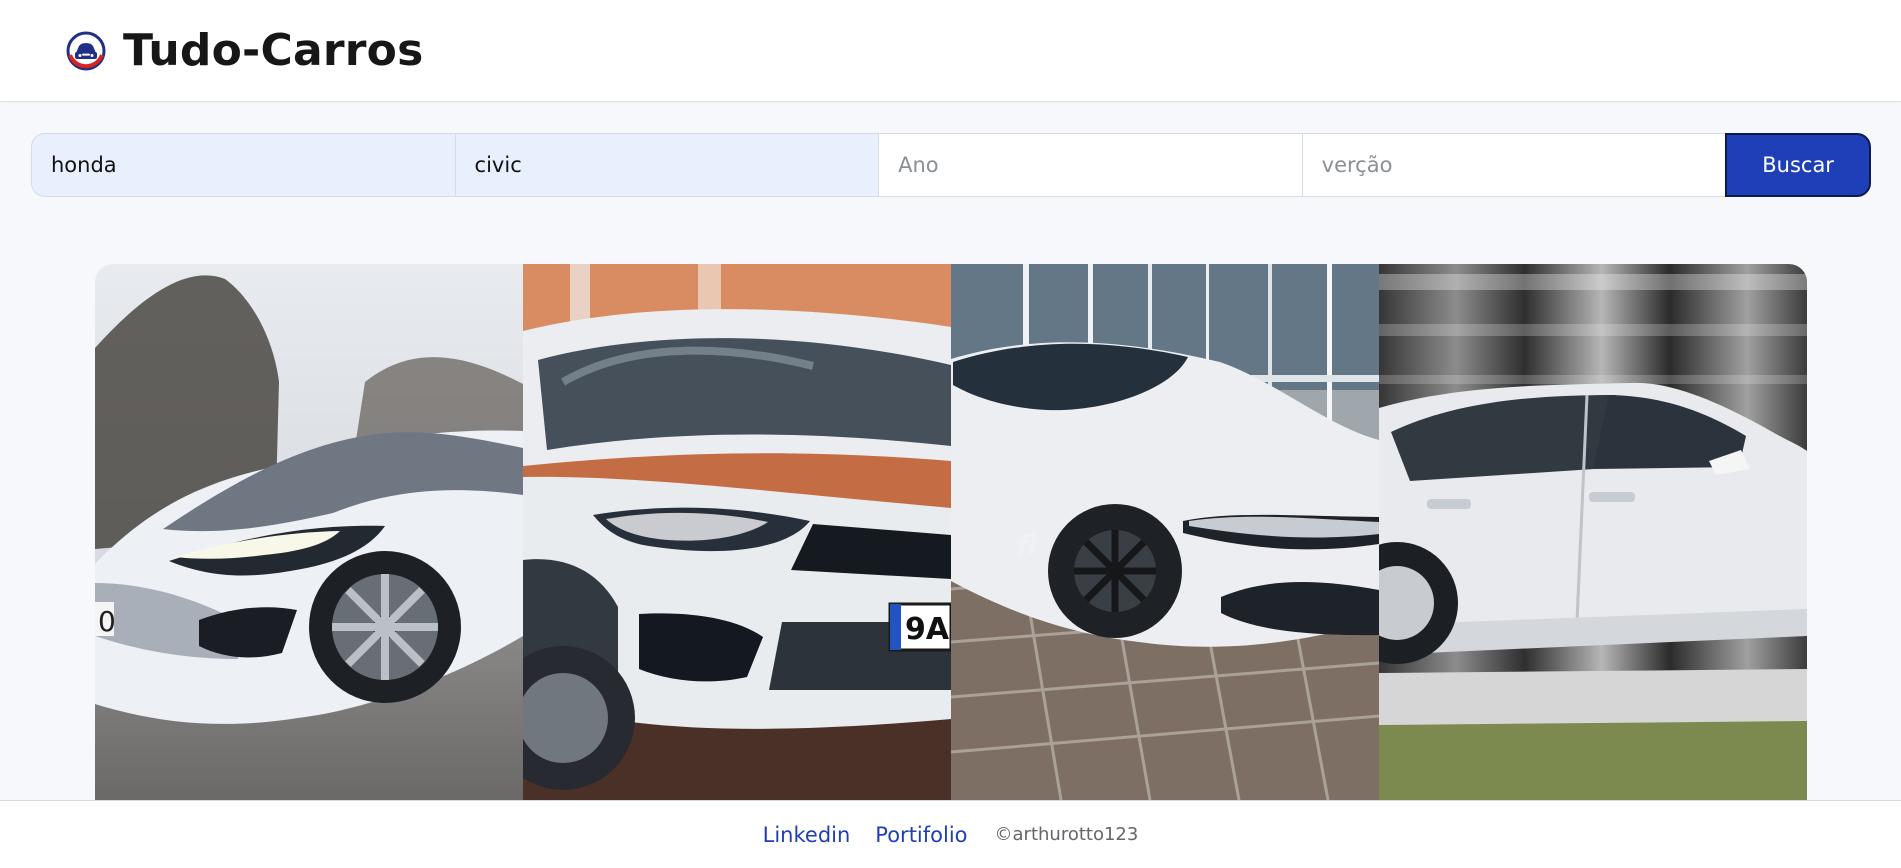 The image size is (1901, 868). Describe the element at coordinates (1593, 532) in the screenshot. I see `white-sedan-side-photo` at that location.